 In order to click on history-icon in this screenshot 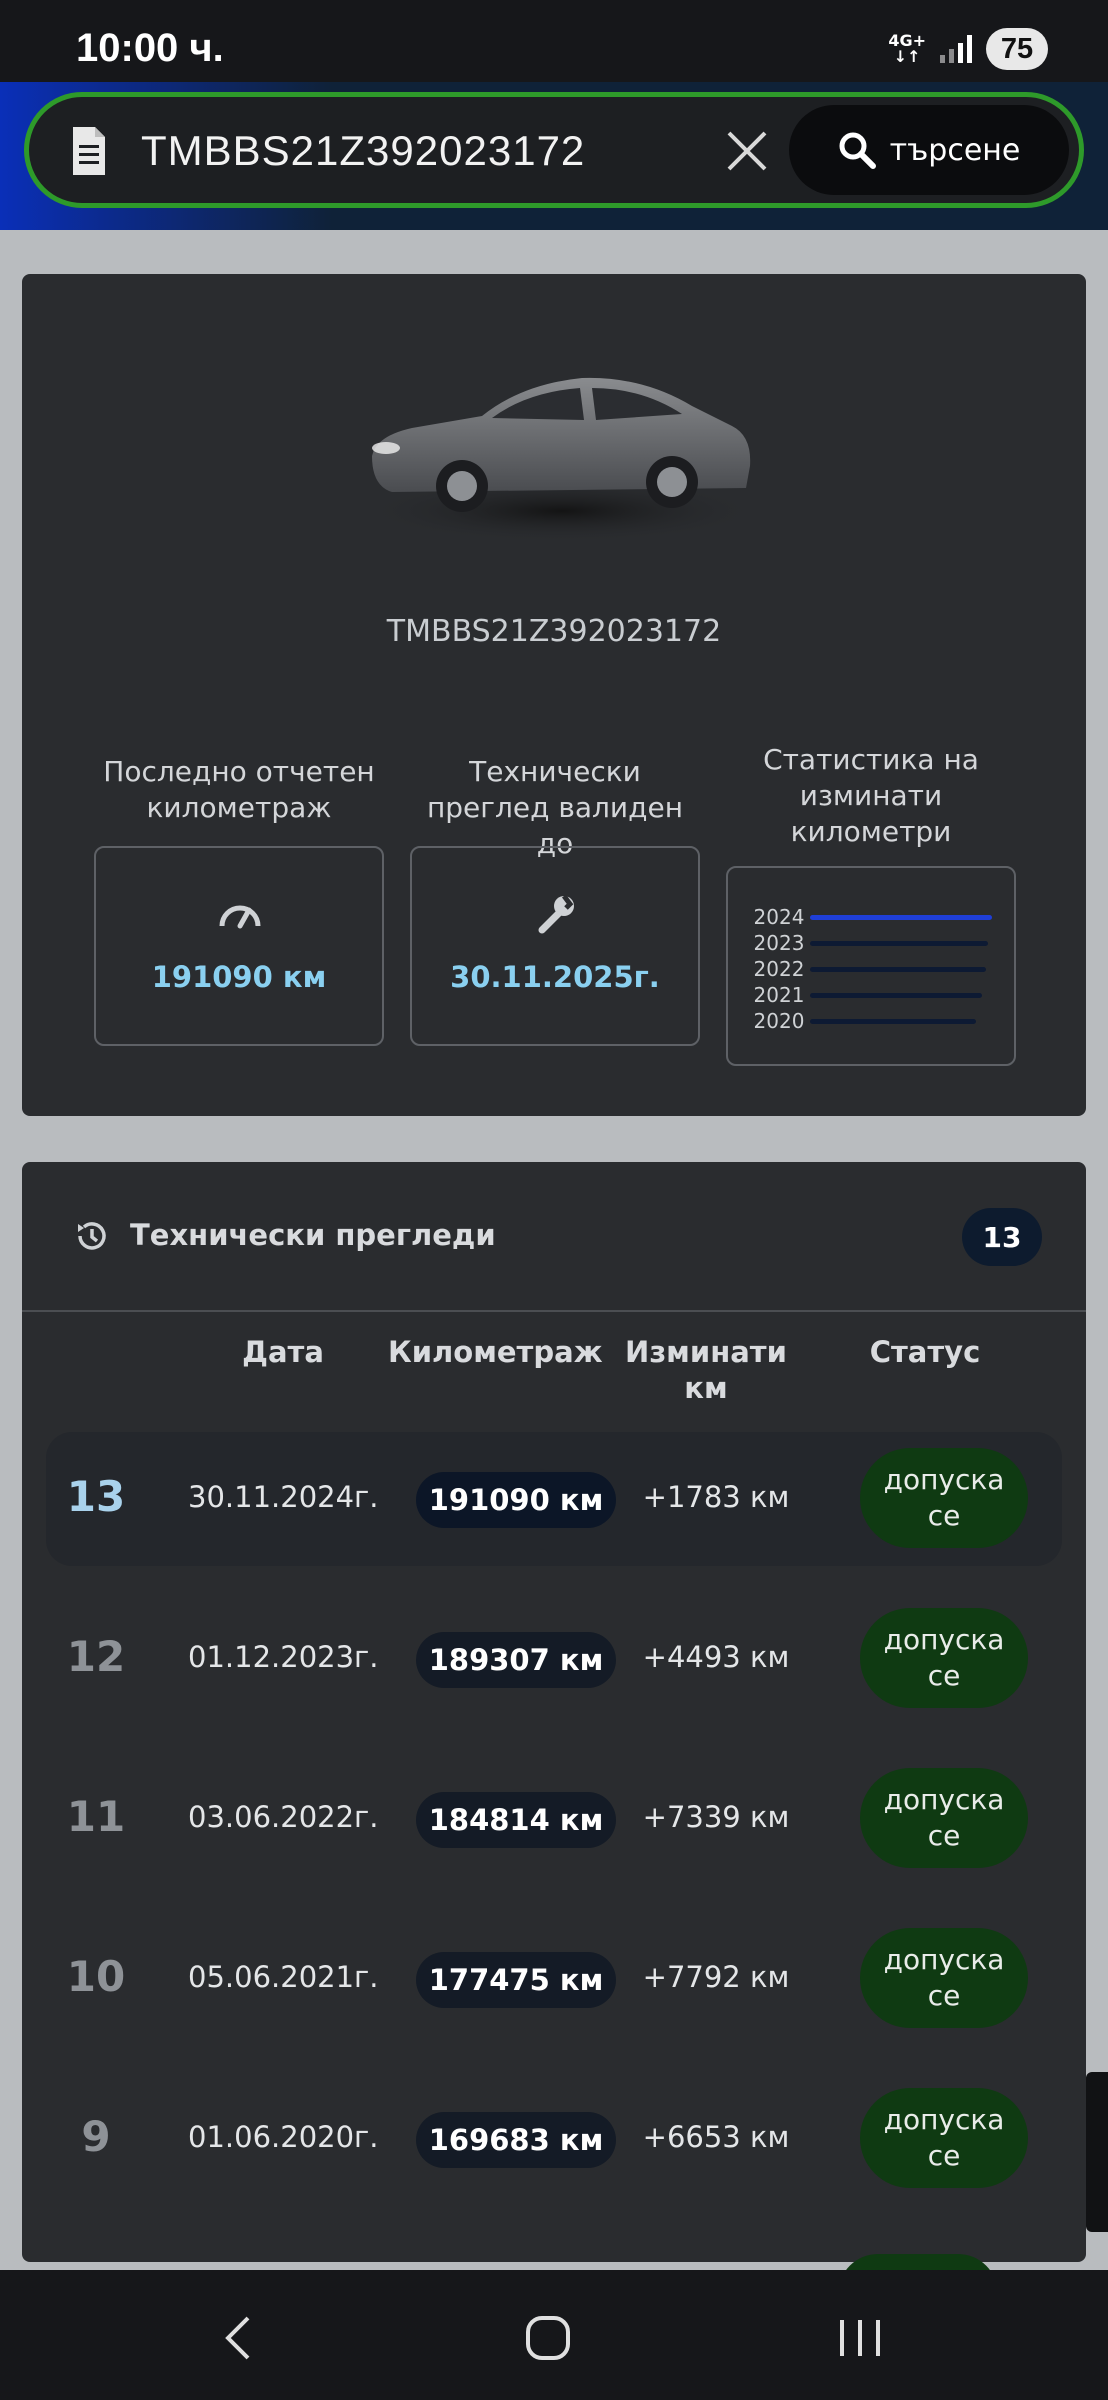, I will do `click(92, 1236)`.